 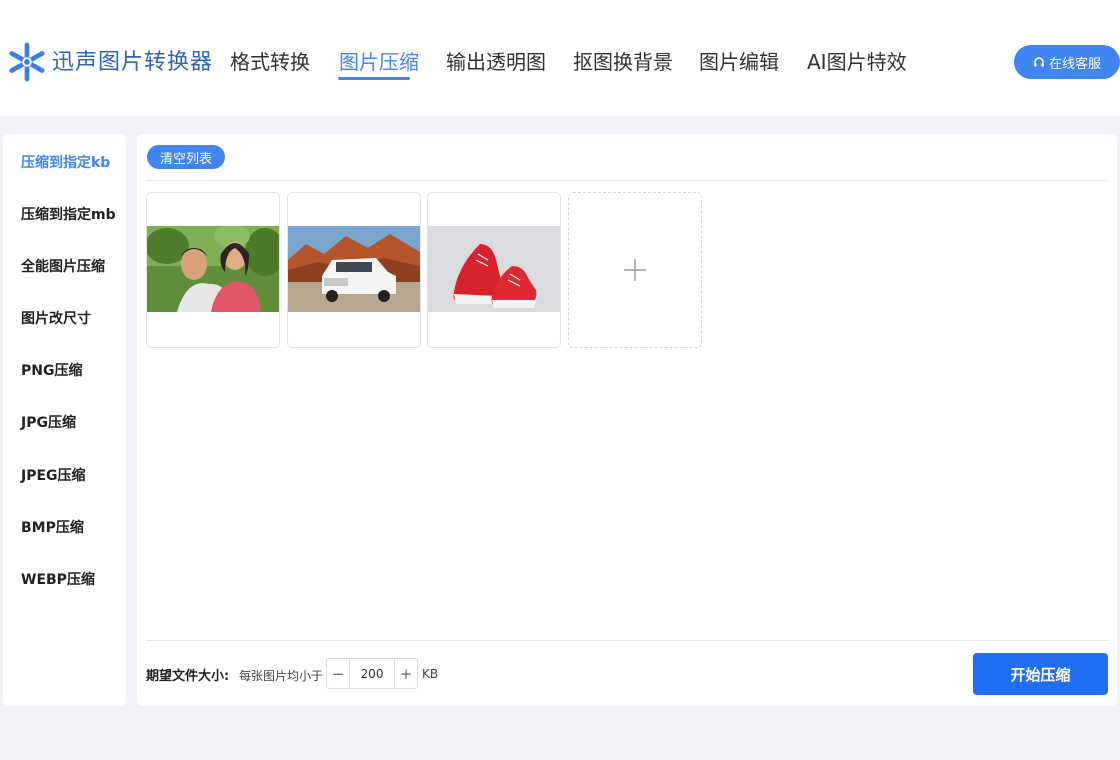 What do you see at coordinates (1074, 64) in the screenshot?
I see `online-service-label: 在线客服` at bounding box center [1074, 64].